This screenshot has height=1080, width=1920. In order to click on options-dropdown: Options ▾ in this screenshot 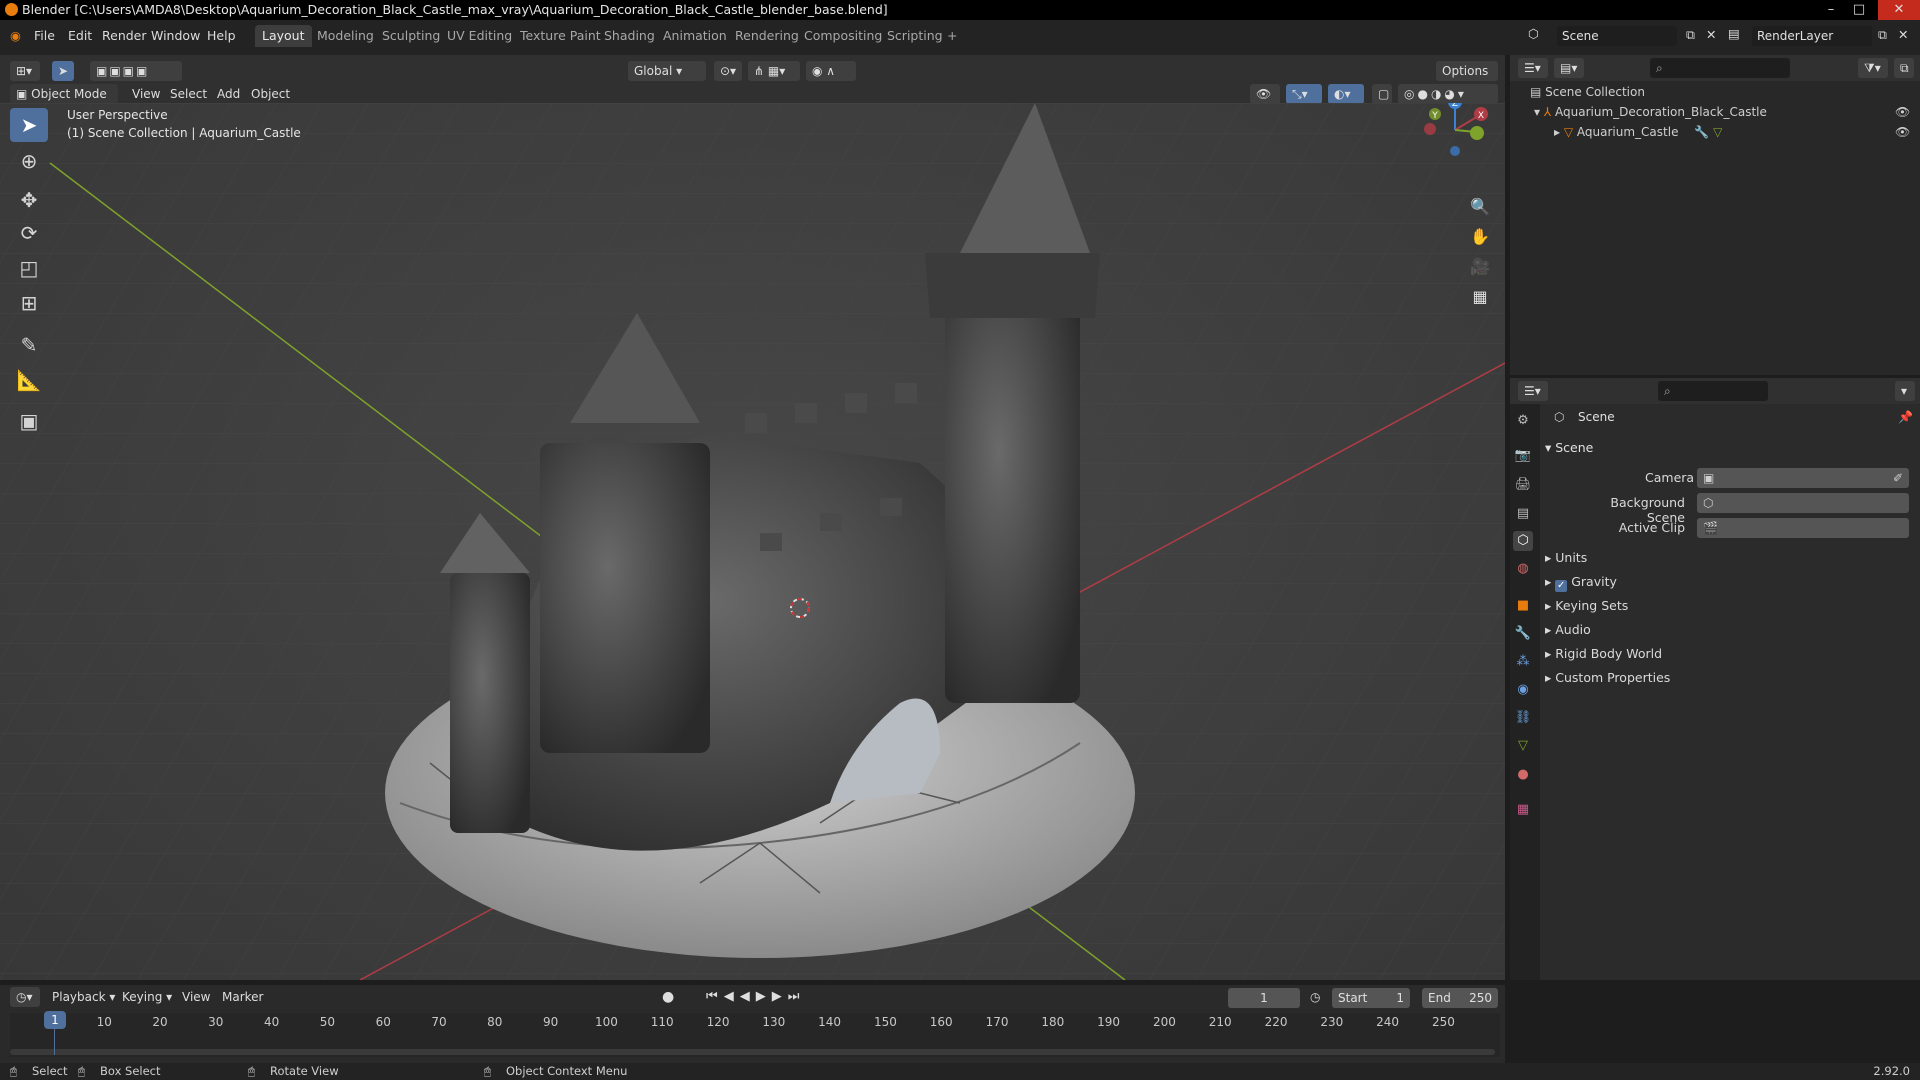, I will do `click(1467, 79)`.